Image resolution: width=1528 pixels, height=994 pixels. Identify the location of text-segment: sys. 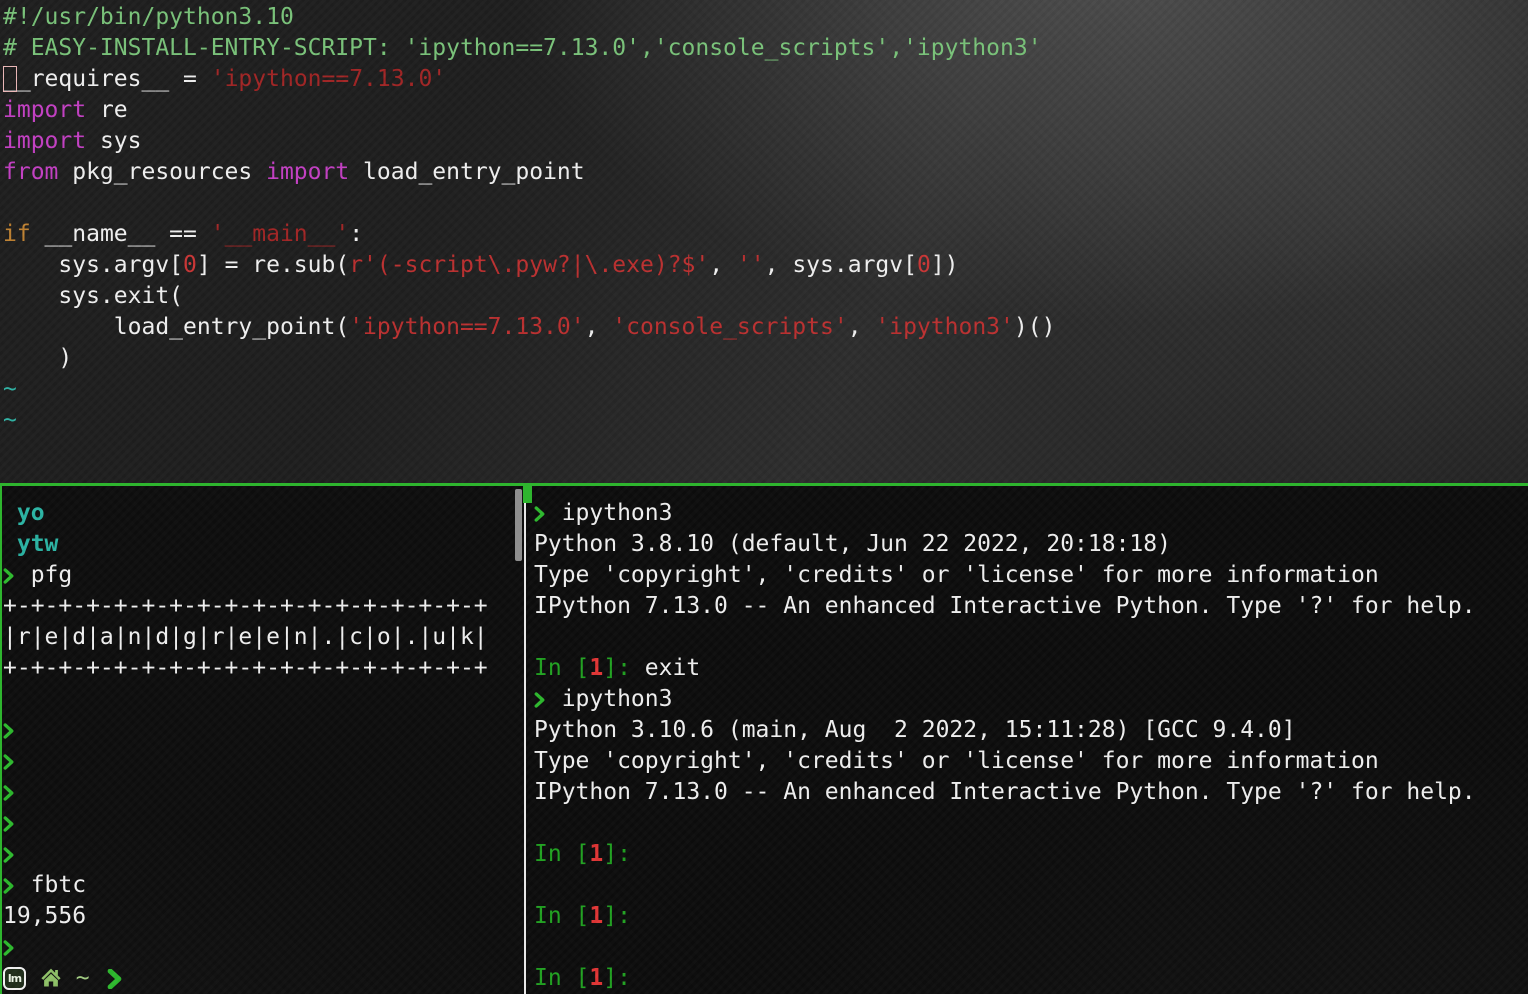
(114, 141).